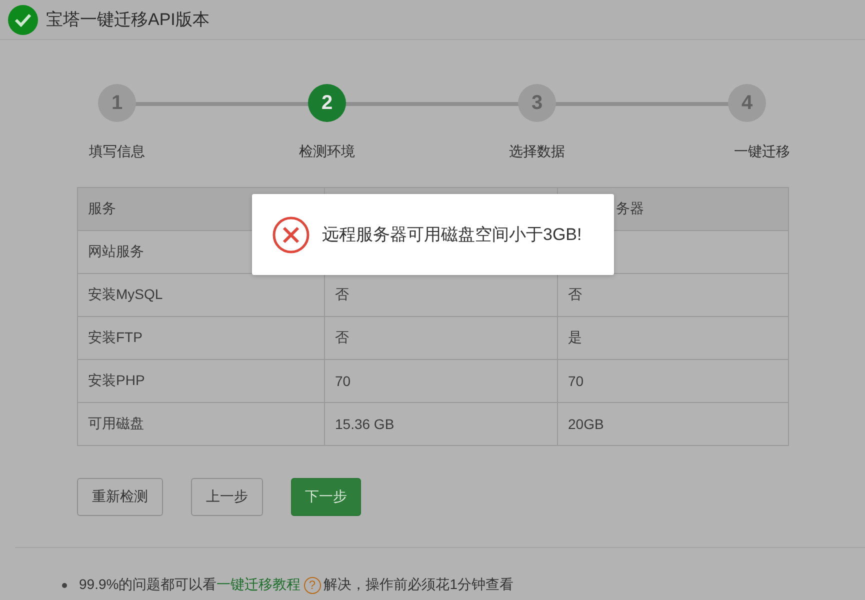 This screenshot has height=600, width=865. I want to click on next-button: 下一步, so click(326, 497).